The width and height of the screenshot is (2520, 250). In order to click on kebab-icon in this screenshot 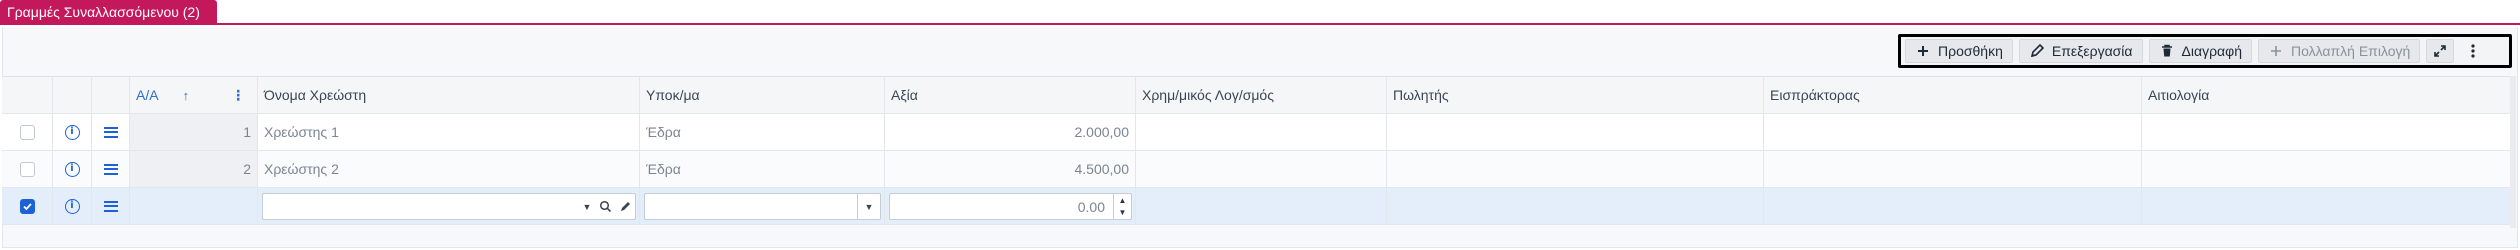, I will do `click(2473, 51)`.